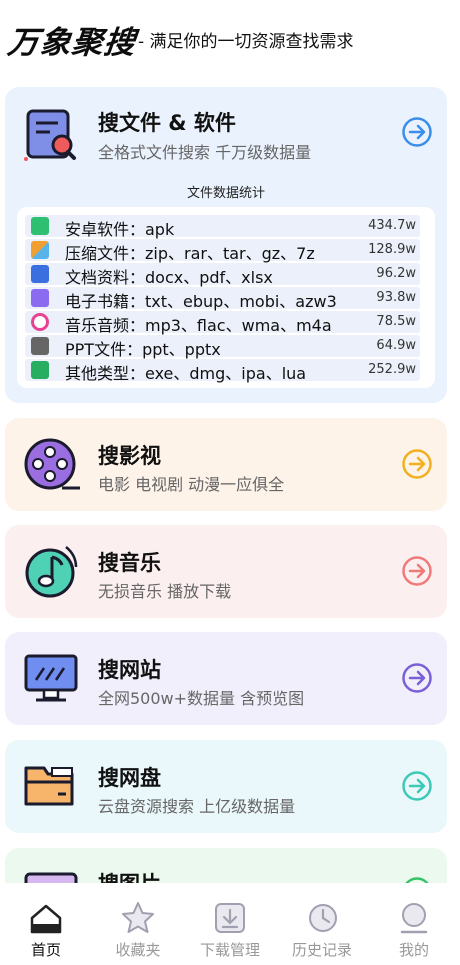  I want to click on cloud-disk-card-title: 搜网盘, so click(129, 778).